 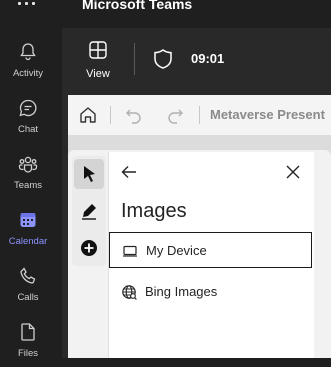 What do you see at coordinates (137, 6) in the screenshot?
I see `app-title: Microsoft Teams` at bounding box center [137, 6].